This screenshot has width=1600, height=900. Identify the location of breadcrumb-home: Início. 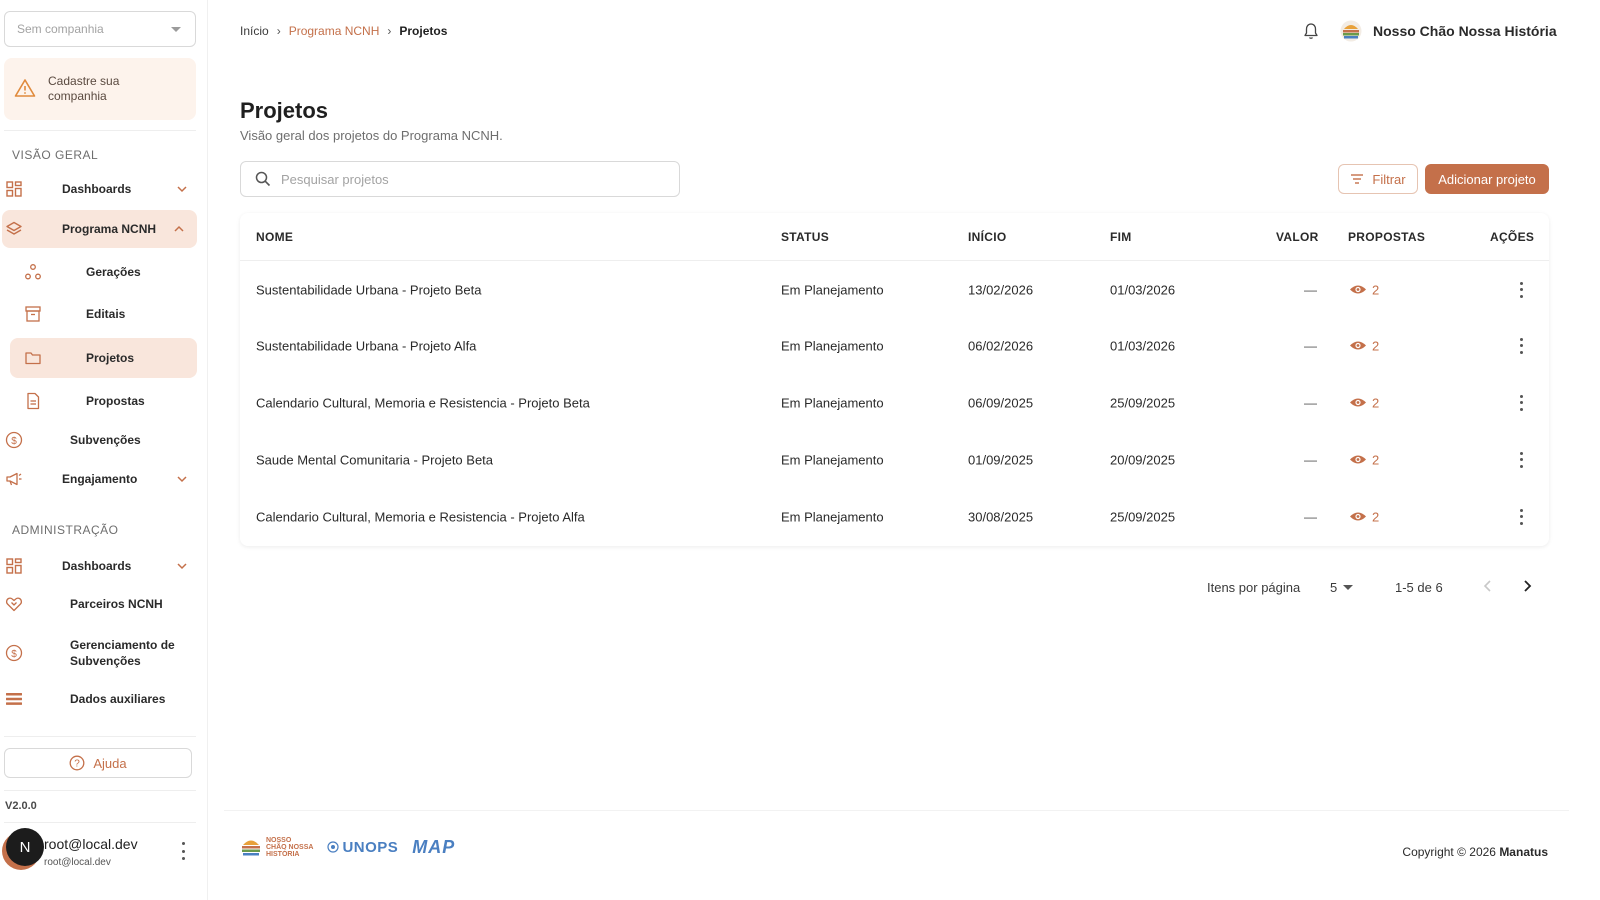
(254, 31).